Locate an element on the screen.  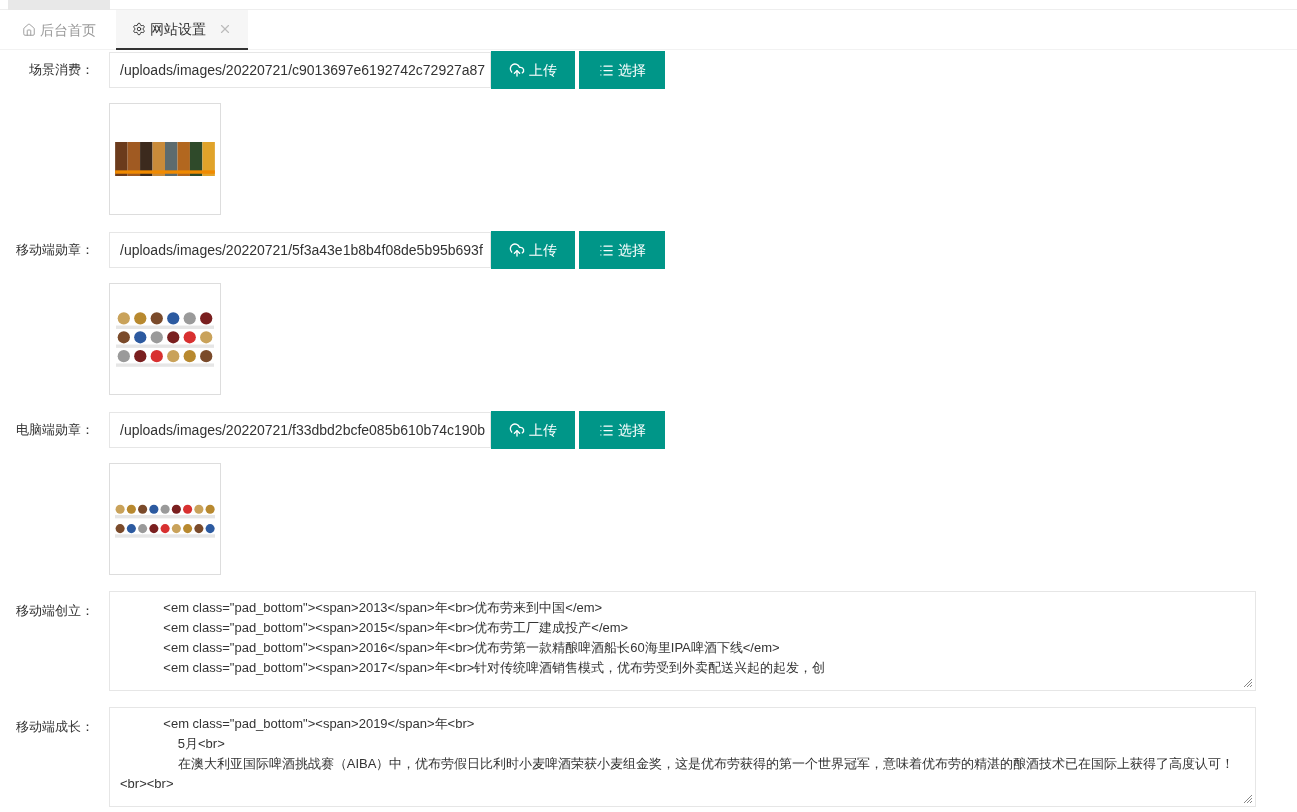
path-field: /uploads/images/20220721/c9013697e6192742c72927a87 is located at coordinates (300, 70).